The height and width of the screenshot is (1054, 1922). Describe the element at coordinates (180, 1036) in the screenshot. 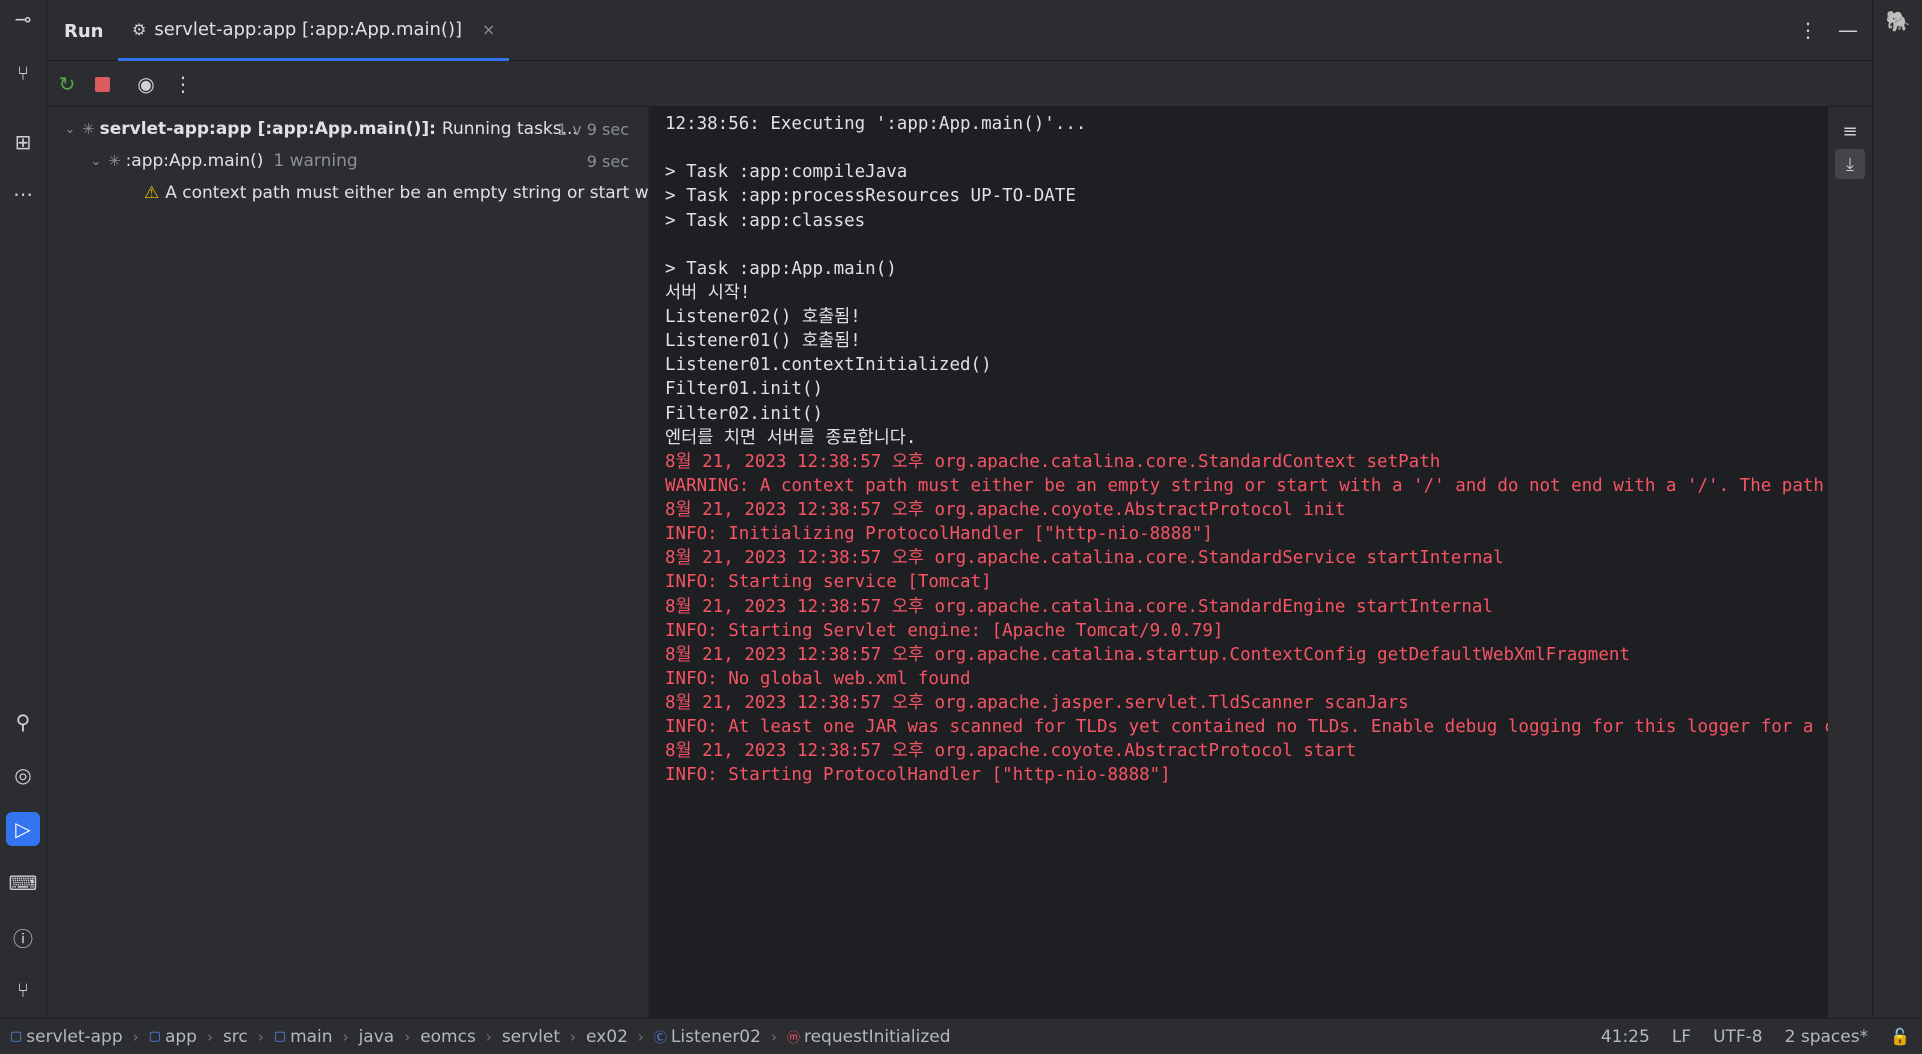

I see `breadcrumb-label: app` at that location.